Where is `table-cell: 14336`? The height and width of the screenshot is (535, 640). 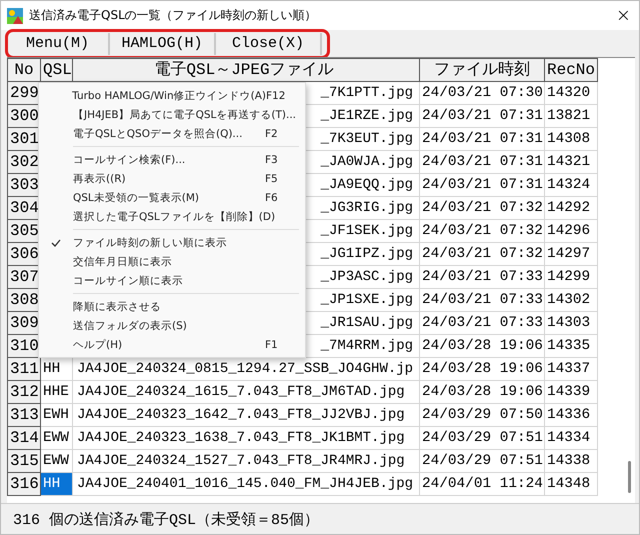 table-cell: 14336 is located at coordinates (571, 415).